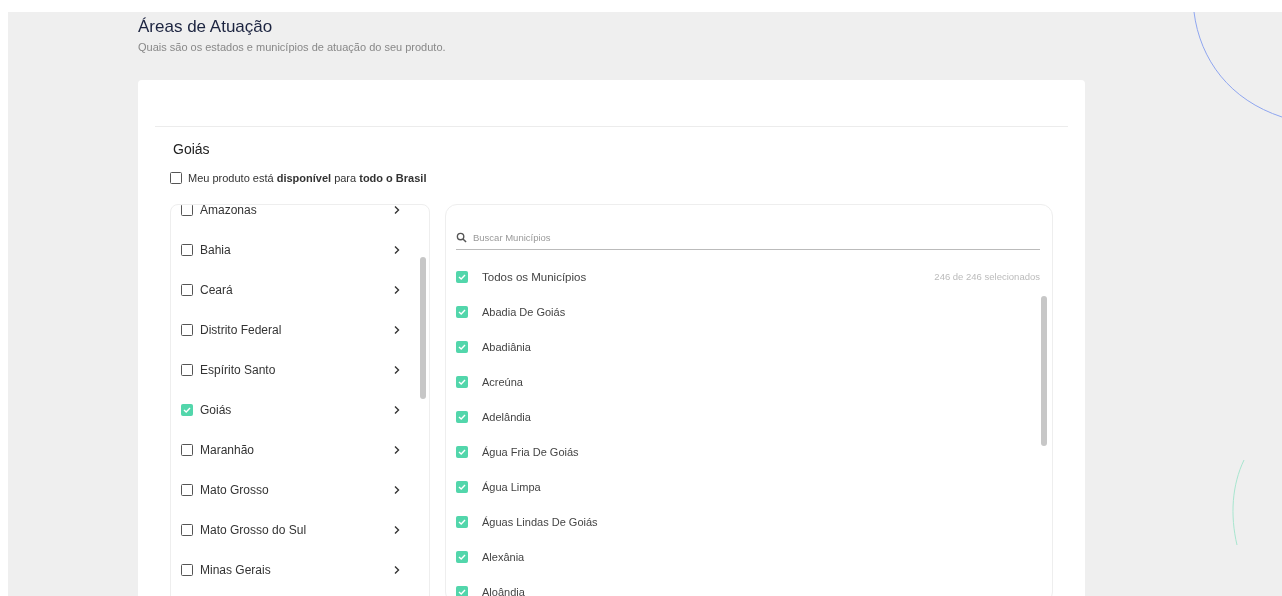 The height and width of the screenshot is (596, 1282). I want to click on state-item: Espírito Santo, so click(291, 370).